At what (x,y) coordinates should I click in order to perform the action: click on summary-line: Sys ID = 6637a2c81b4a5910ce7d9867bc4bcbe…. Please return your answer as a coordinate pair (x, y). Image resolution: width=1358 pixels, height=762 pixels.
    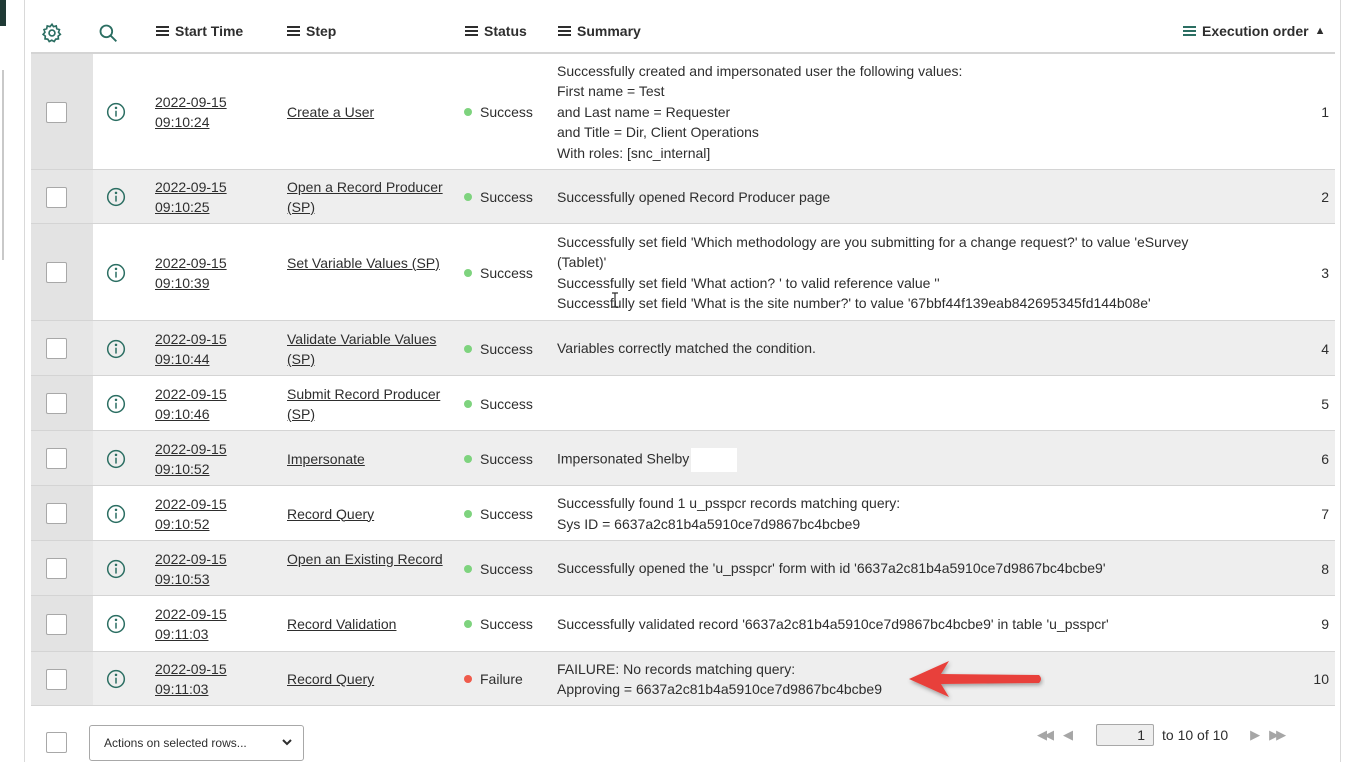
    Looking at the image, I should click on (709, 523).